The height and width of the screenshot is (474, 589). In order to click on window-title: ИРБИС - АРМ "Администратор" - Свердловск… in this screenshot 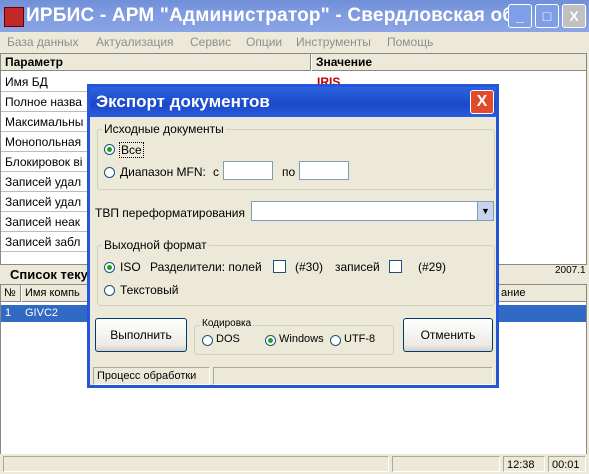, I will do `click(278, 15)`.